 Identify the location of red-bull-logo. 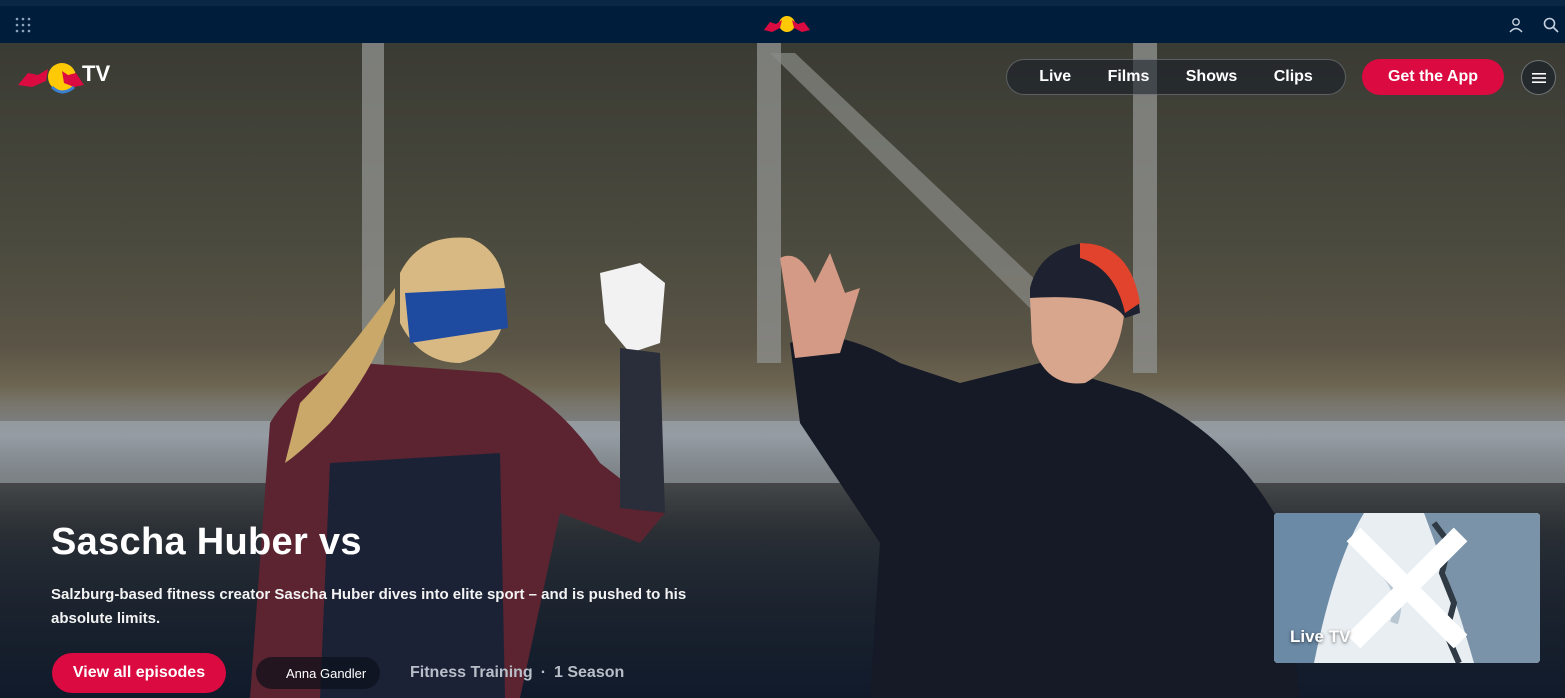
(787, 25).